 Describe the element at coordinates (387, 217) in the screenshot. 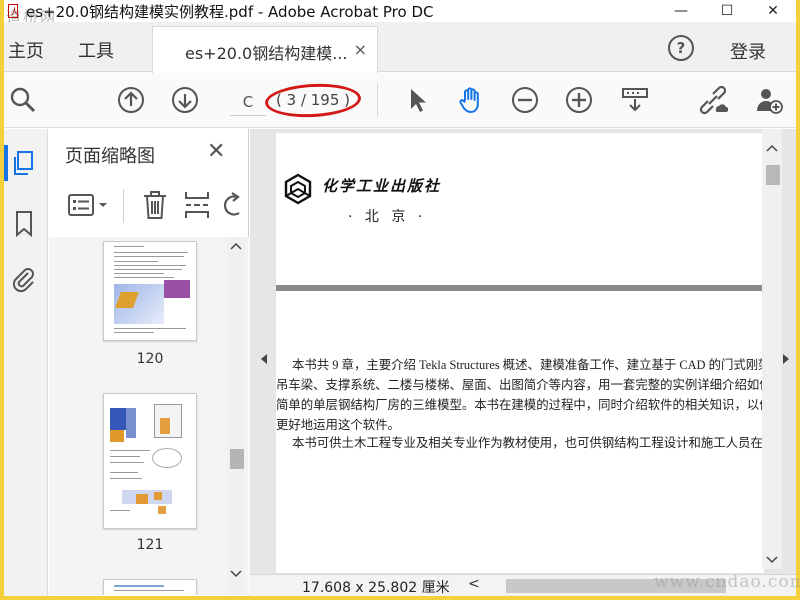

I see `publisher-city: · 北 京 ·` at that location.